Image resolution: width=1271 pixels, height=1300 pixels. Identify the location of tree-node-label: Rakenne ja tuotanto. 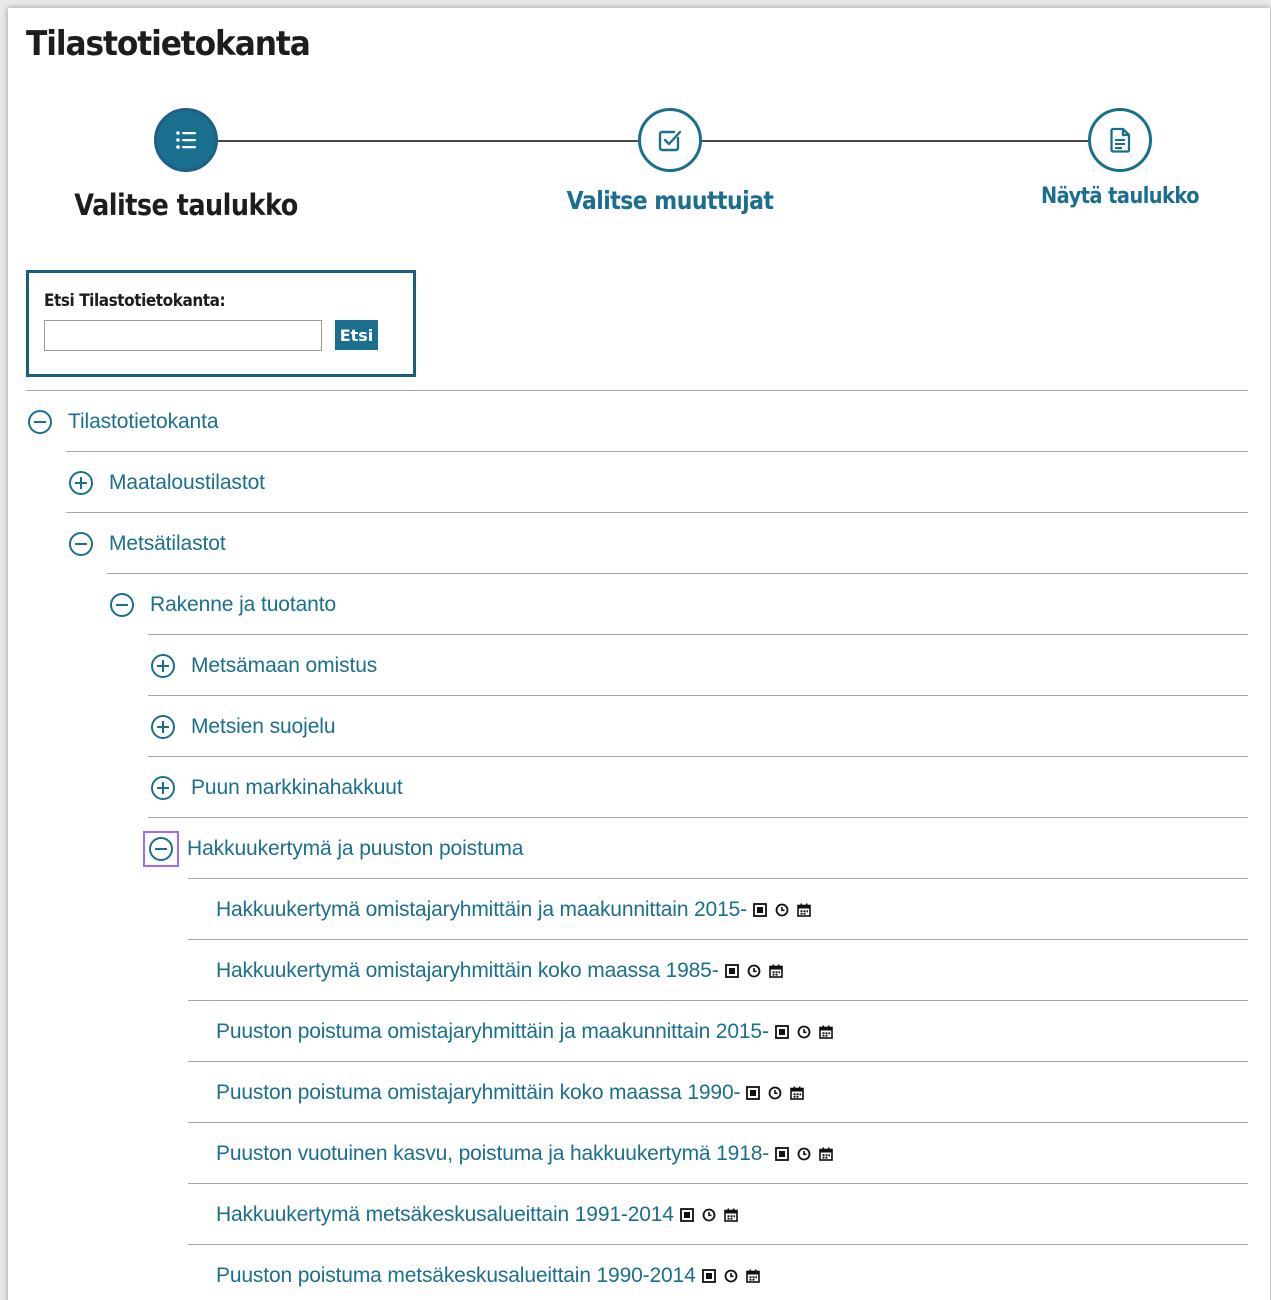
(243, 605).